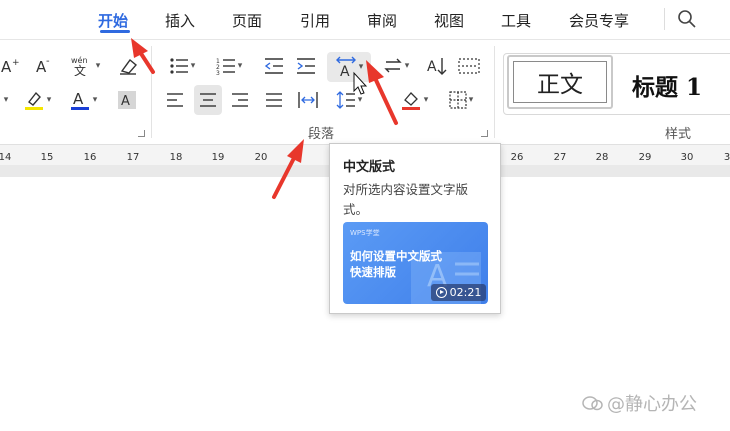  Describe the element at coordinates (44, 66) in the screenshot. I see `font-size-decrease-icon: A-` at that location.